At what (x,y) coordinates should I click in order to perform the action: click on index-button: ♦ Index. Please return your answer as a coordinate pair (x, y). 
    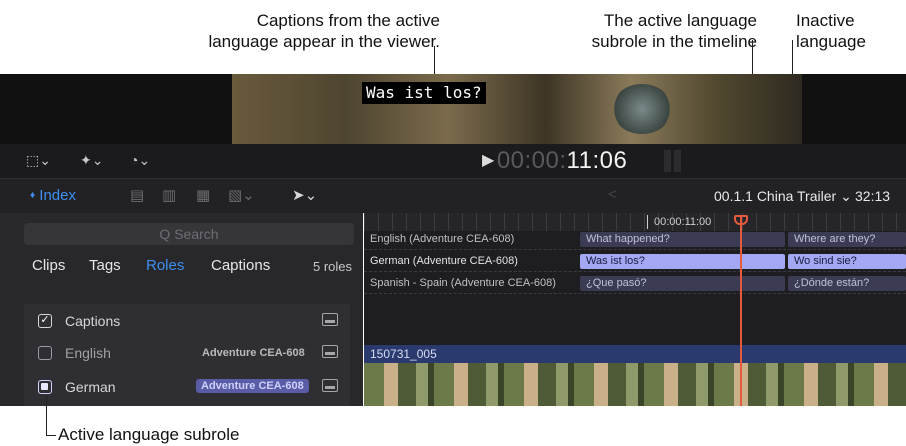
    Looking at the image, I should click on (53, 195).